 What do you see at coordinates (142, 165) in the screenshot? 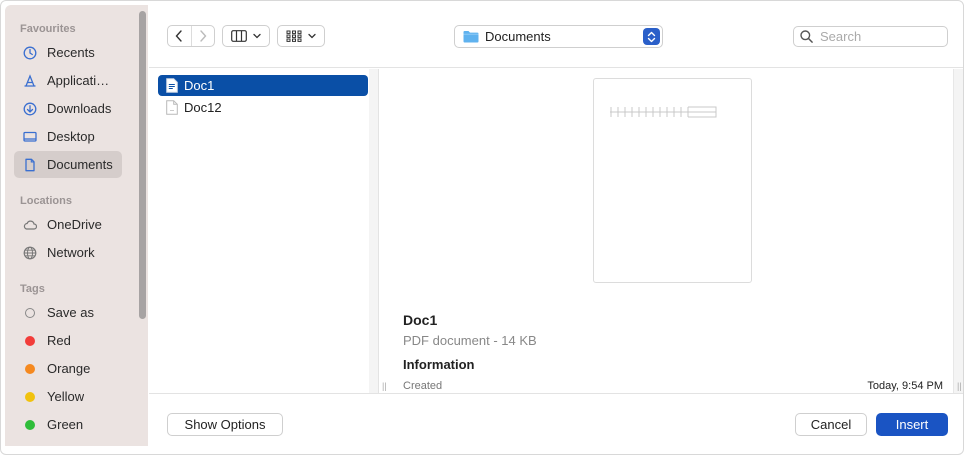
I see `sidebar-scrollbar` at bounding box center [142, 165].